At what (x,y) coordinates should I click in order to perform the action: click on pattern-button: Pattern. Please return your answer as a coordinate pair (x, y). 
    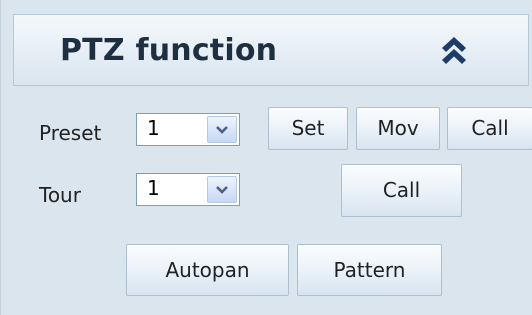
    Looking at the image, I should click on (369, 270).